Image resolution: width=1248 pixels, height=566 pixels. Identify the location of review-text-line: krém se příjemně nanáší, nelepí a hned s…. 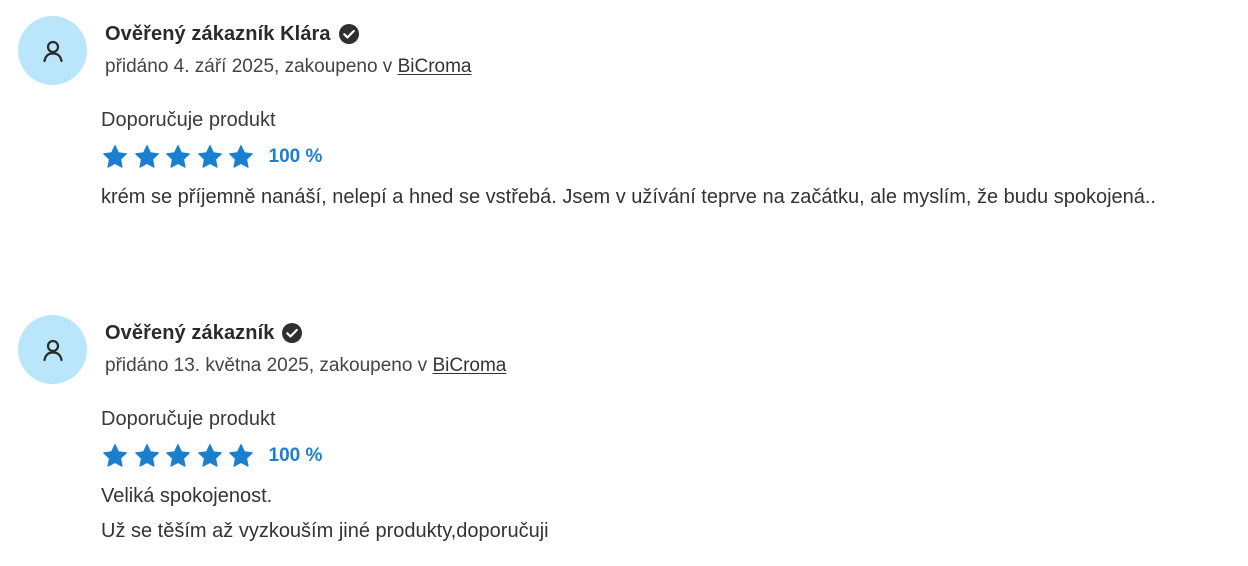
(628, 197).